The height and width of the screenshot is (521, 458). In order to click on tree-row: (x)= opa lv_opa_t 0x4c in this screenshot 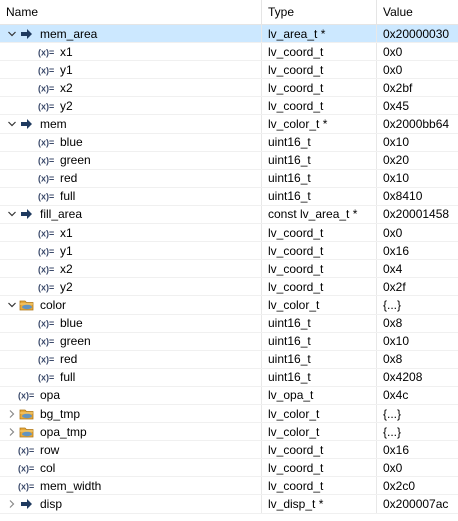, I will do `click(229, 395)`.